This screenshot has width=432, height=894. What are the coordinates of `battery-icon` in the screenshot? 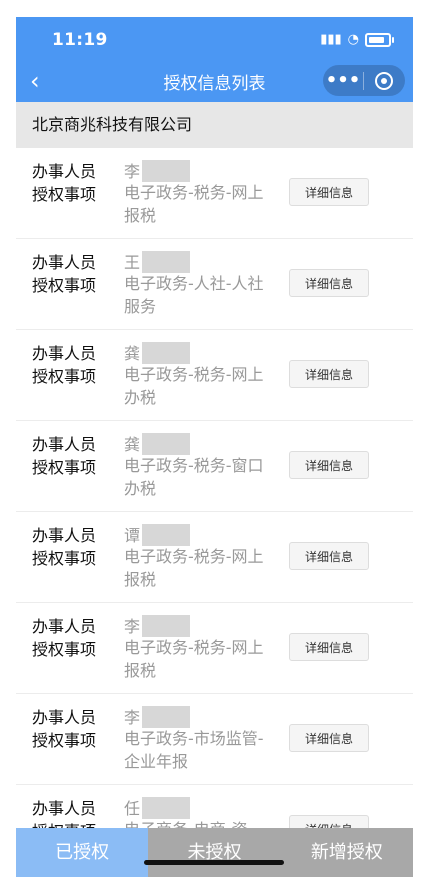 It's located at (379, 39).